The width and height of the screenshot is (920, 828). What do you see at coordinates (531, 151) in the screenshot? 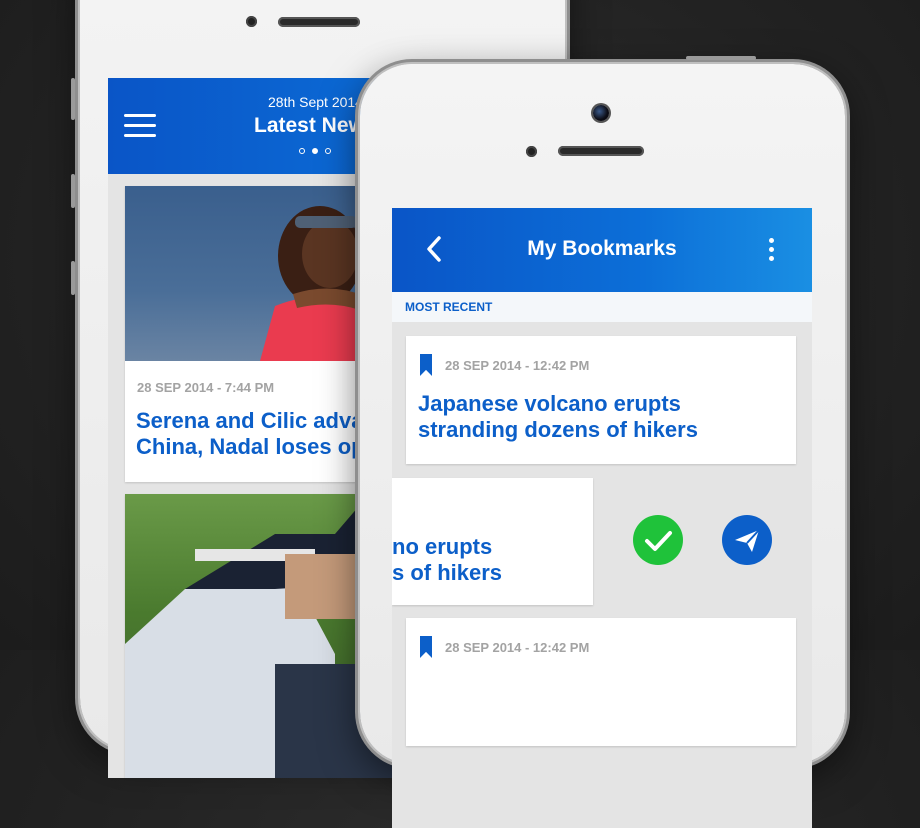
I see `proximity-sensor` at bounding box center [531, 151].